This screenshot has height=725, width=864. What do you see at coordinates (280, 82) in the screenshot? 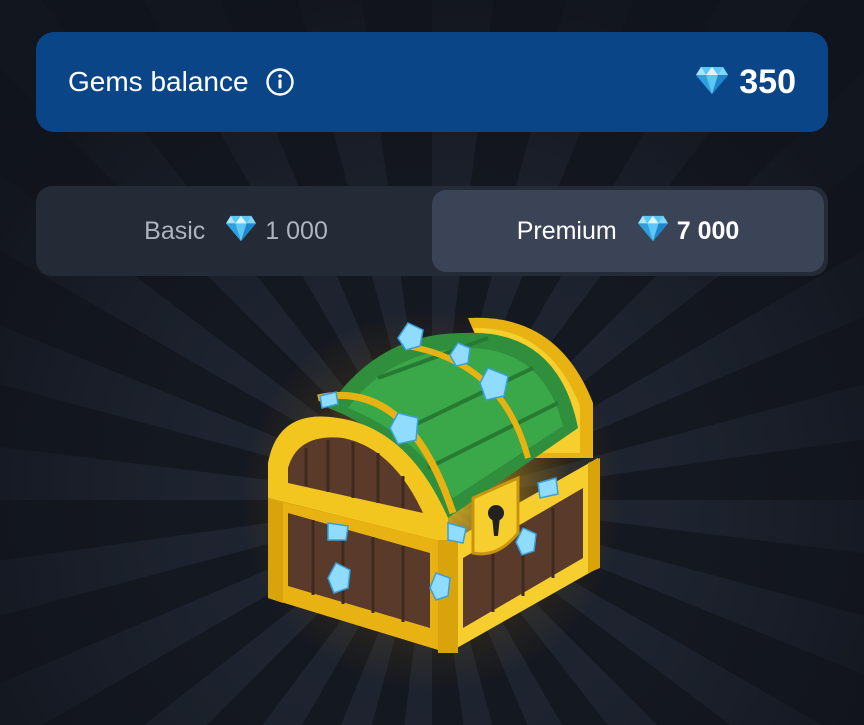
I see `info-icon` at bounding box center [280, 82].